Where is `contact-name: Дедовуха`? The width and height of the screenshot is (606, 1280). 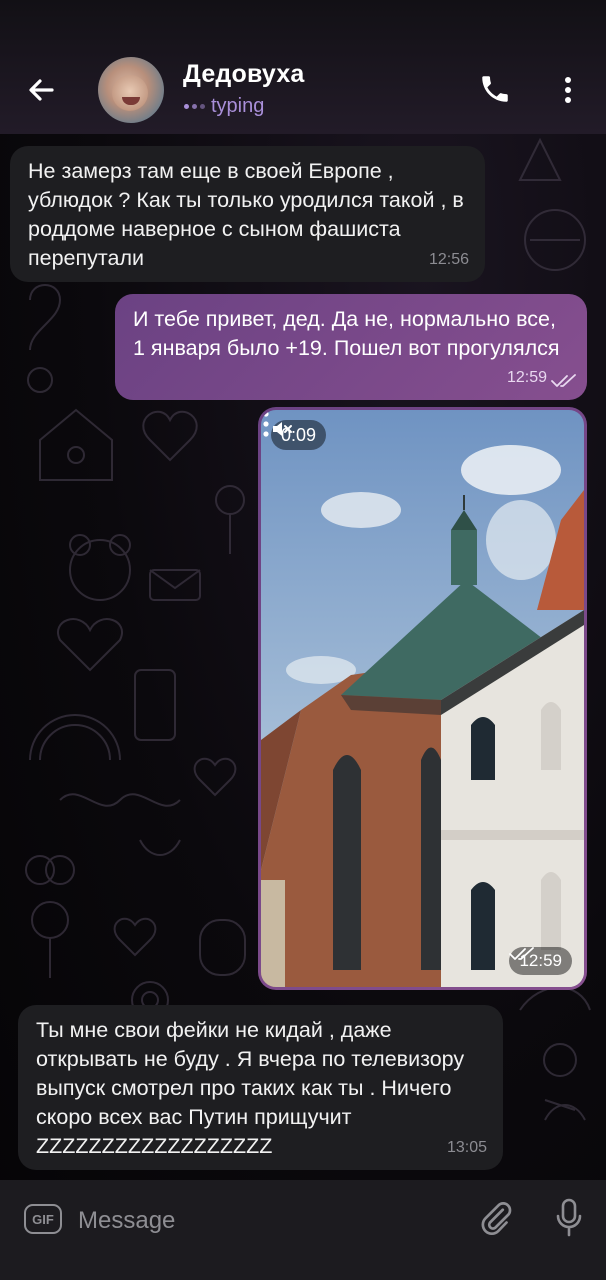
contact-name: Дедовуха is located at coordinates (244, 74).